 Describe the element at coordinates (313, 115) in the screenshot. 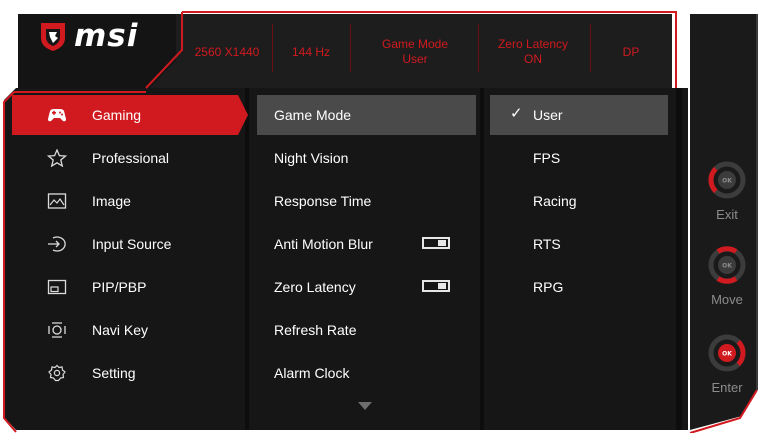

I see `submenu-label: Game Mode` at that location.